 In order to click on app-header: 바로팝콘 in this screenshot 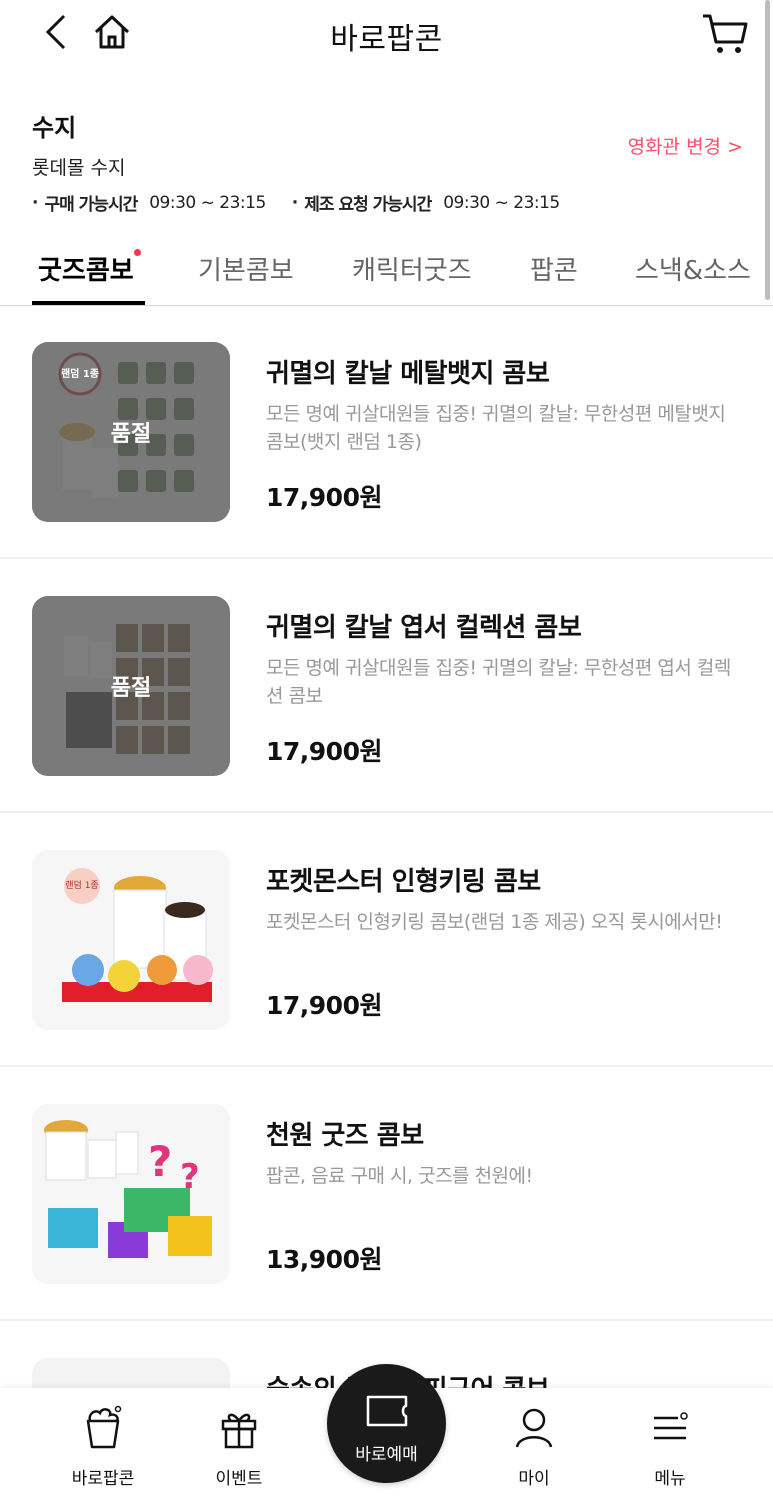, I will do `click(386, 36)`.